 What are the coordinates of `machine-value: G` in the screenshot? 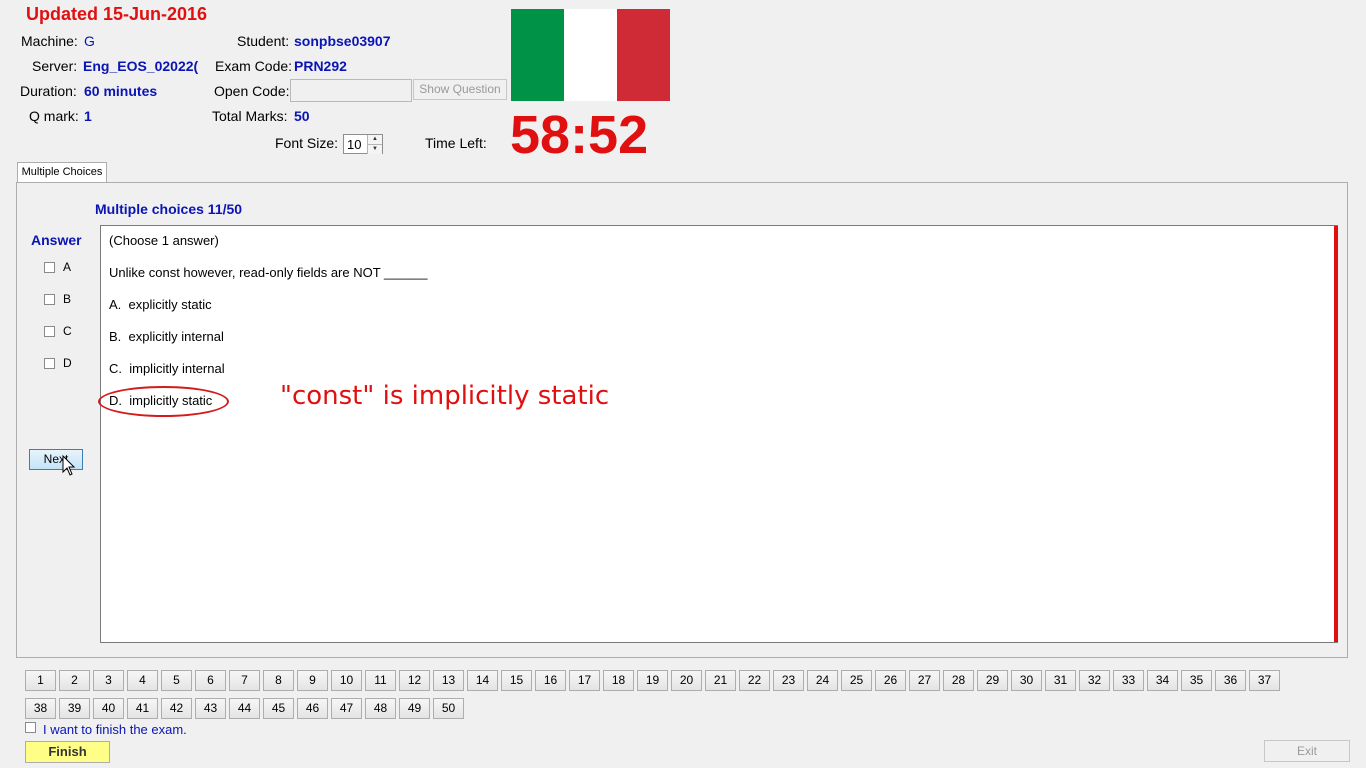 It's located at (89, 41).